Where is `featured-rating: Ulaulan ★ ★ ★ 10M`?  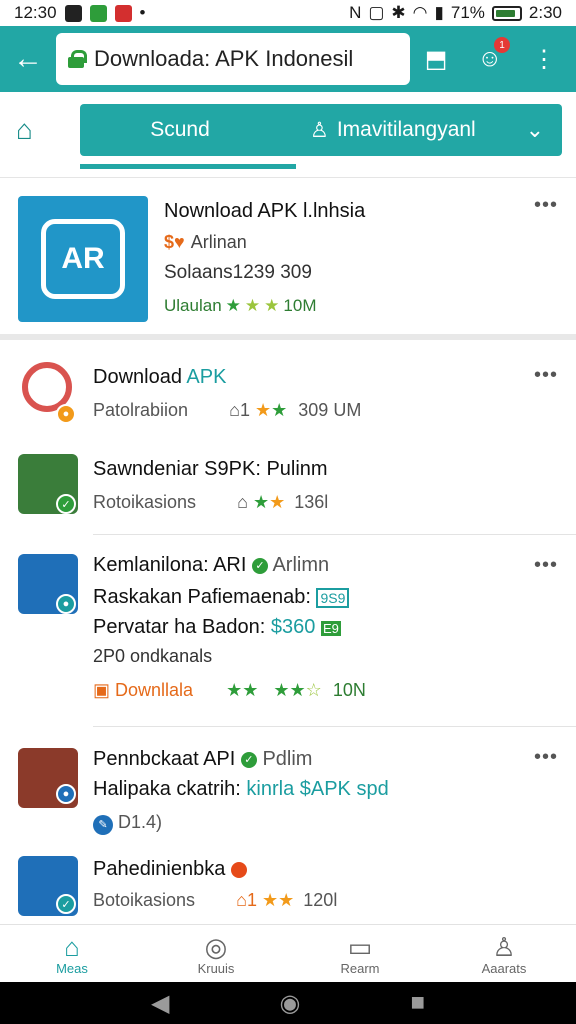
featured-rating: Ulaulan ★ ★ ★ 10M is located at coordinates (240, 306).